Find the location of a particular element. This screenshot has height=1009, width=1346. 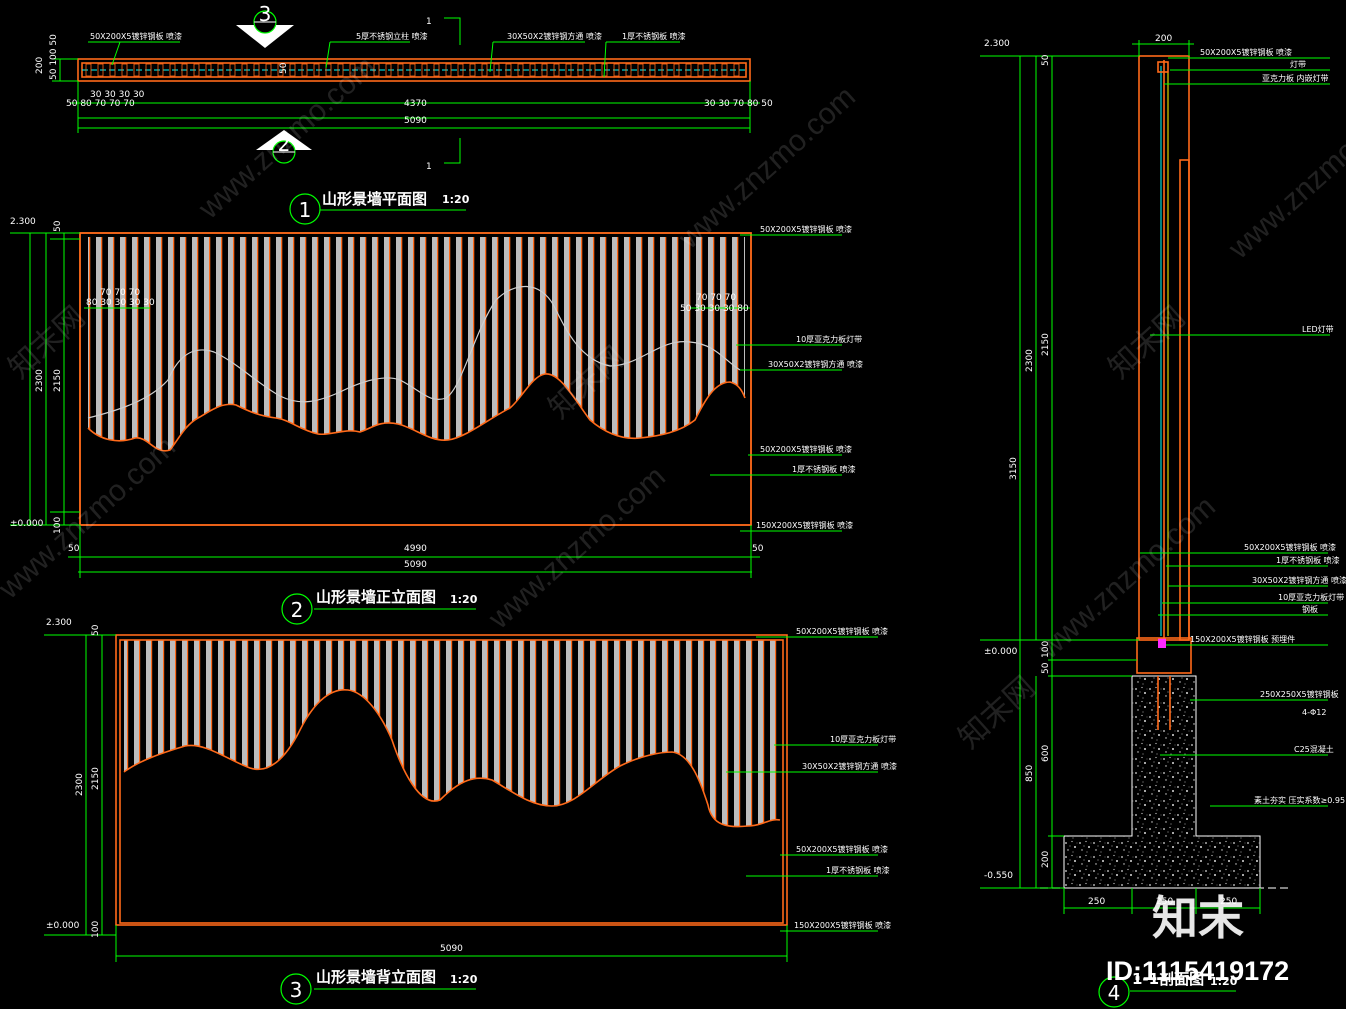

back-note-2: 10厚亚克力板灯带 is located at coordinates (863, 739).